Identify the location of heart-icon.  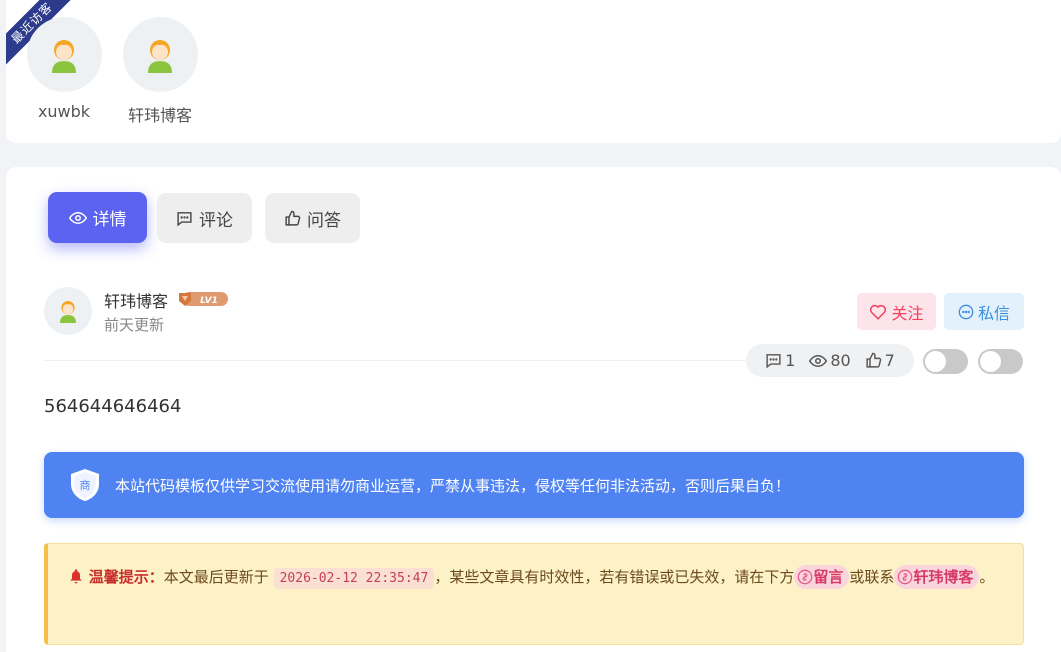
(878, 312).